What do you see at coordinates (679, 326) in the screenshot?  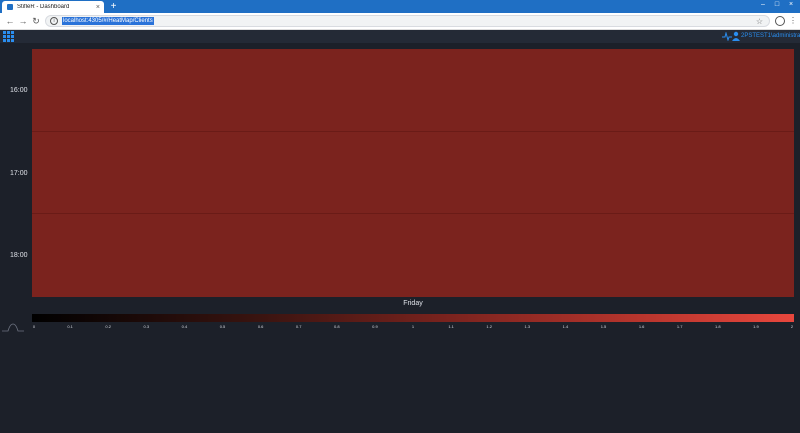 I see `color-scale-tick: 1.7` at bounding box center [679, 326].